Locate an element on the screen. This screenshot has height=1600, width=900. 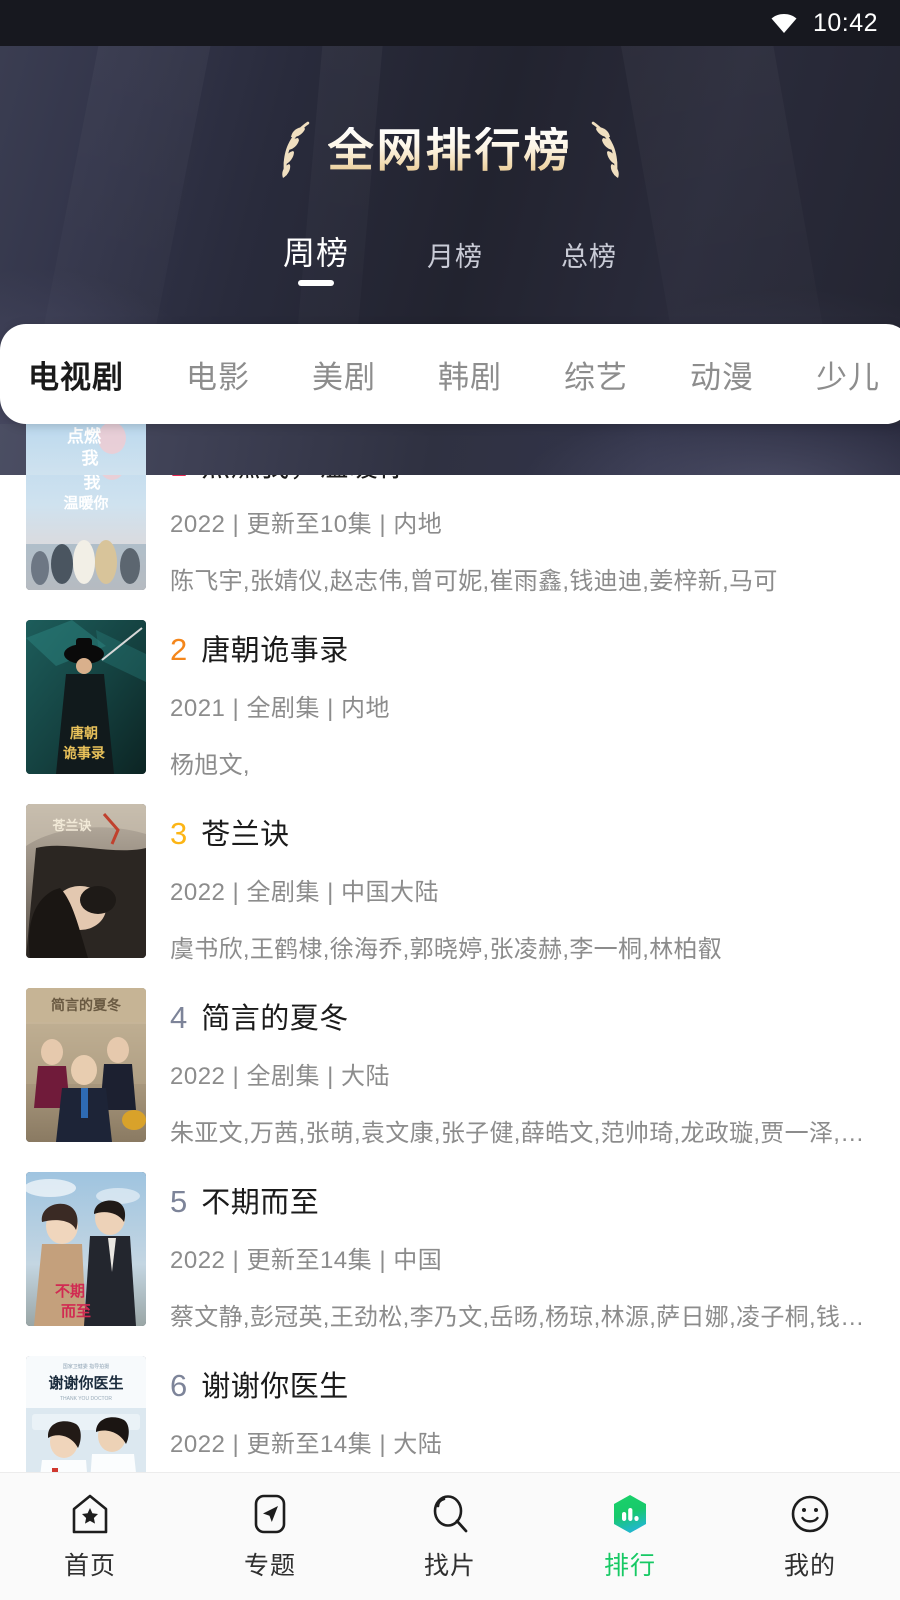
period-tab-total-label: 总榜 is located at coordinates (589, 257).